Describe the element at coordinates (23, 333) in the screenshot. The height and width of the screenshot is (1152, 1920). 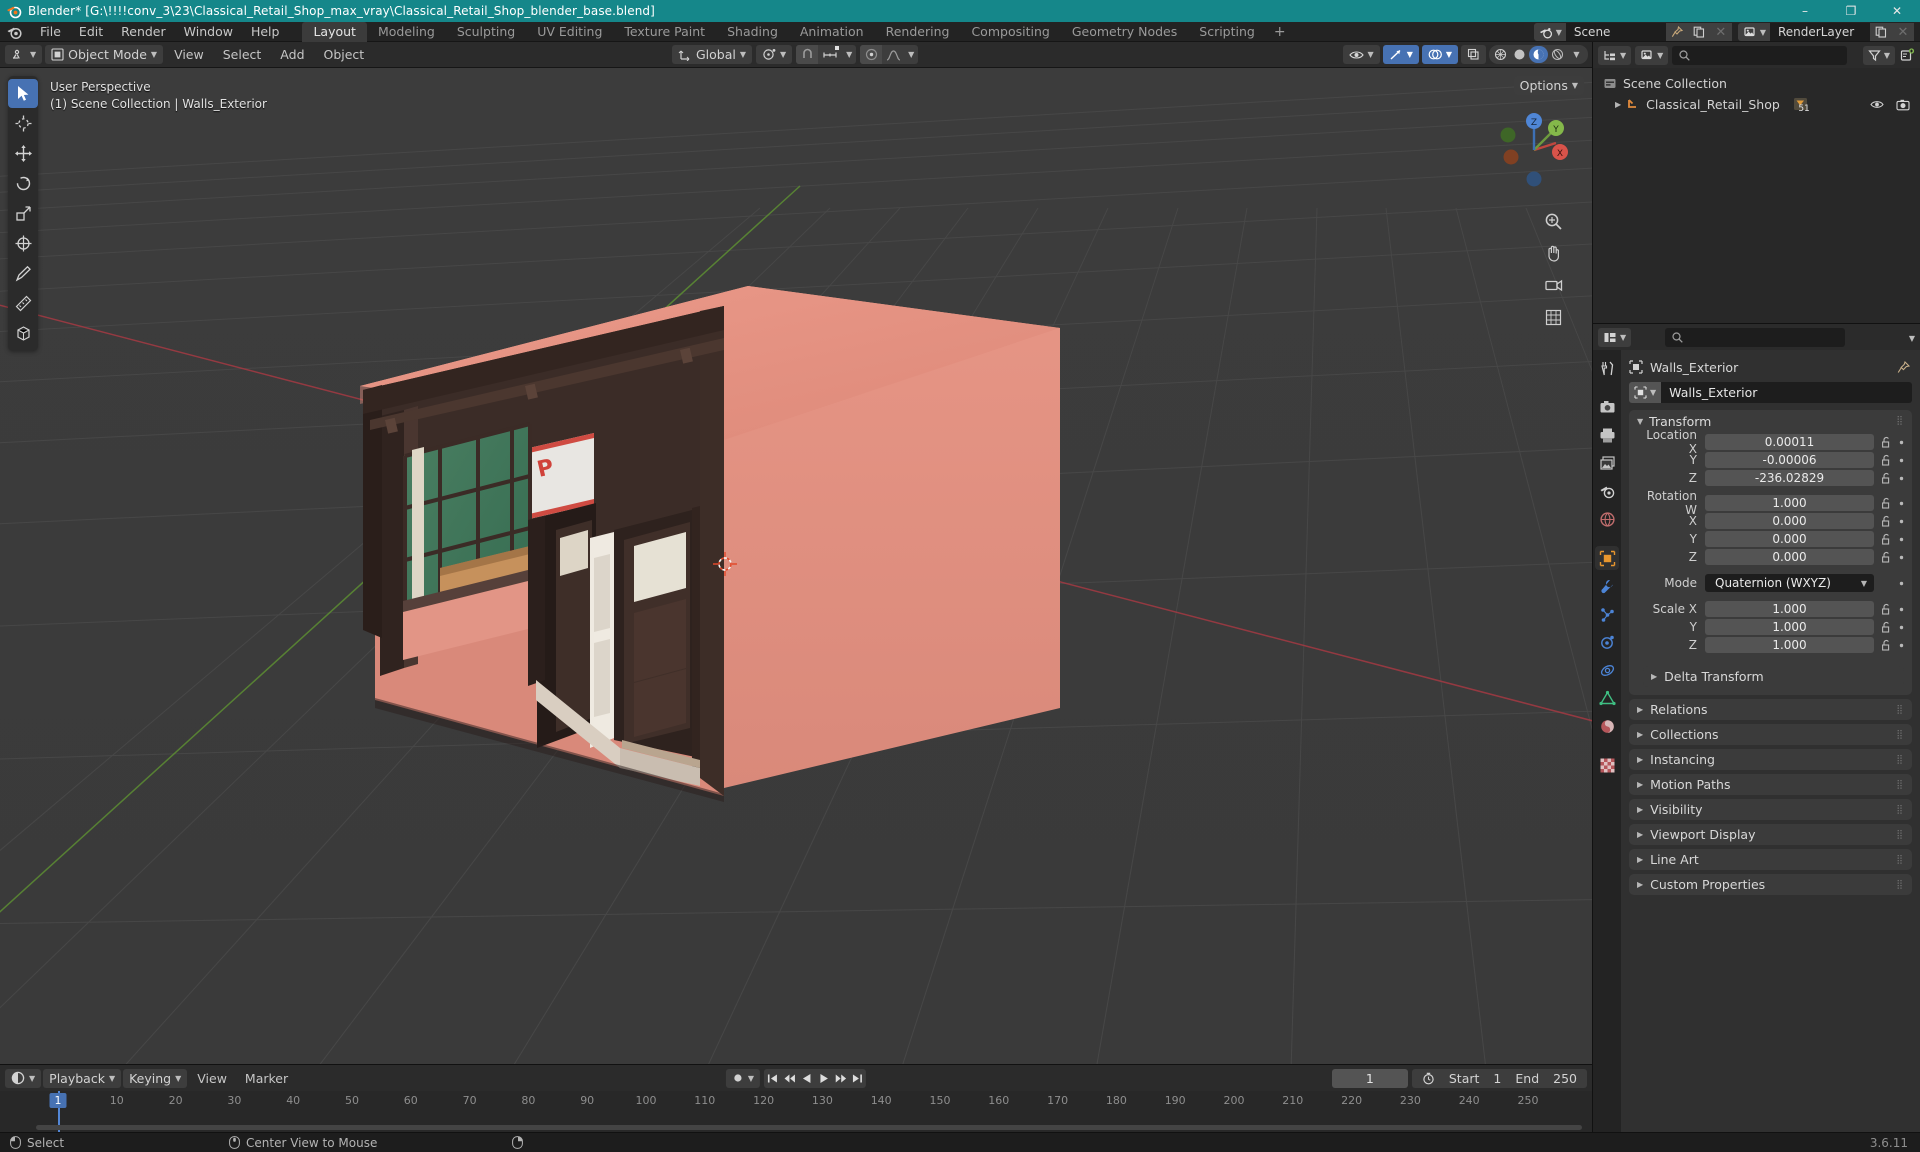
I see `tool-add-cube-icon` at that location.